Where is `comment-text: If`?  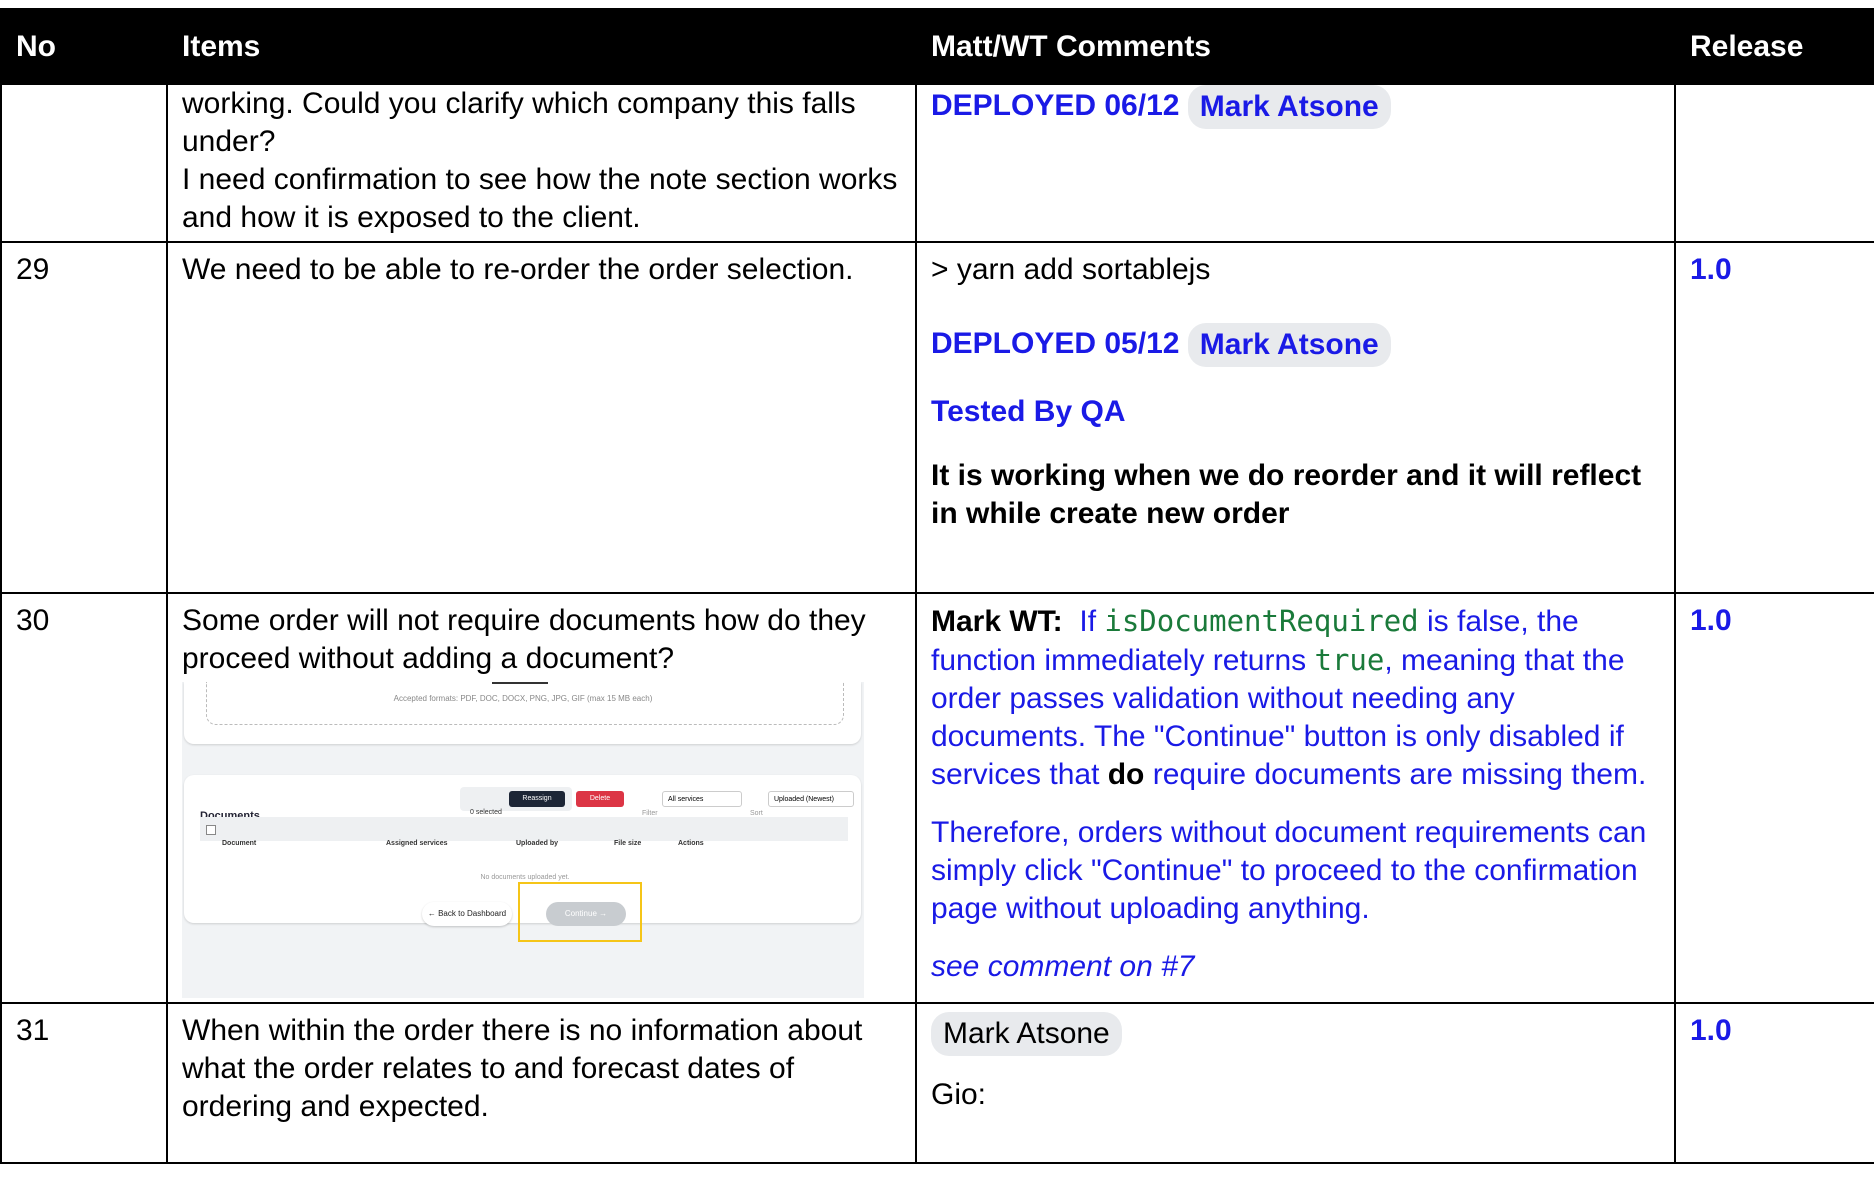 comment-text: If is located at coordinates (1092, 621).